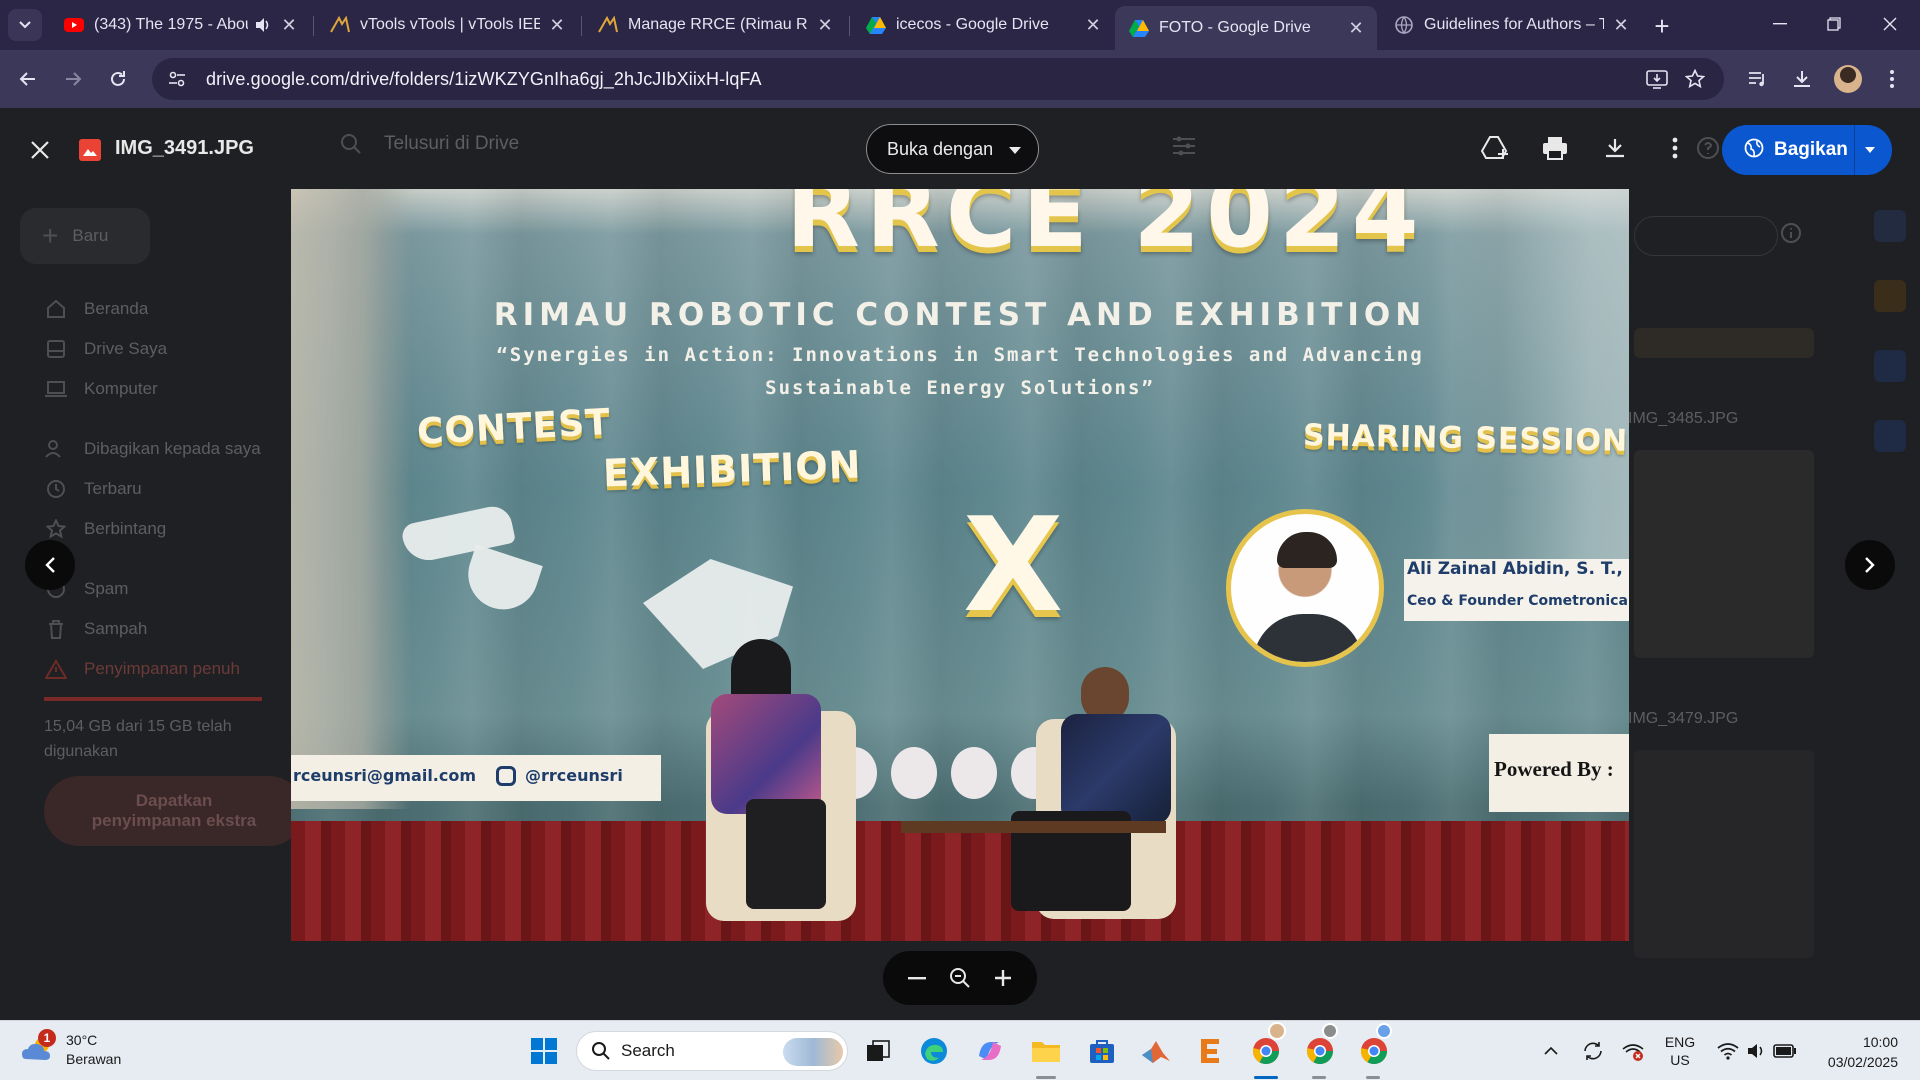 The width and height of the screenshot is (1920, 1080). I want to click on tray-overflow-button, so click(1551, 1050).